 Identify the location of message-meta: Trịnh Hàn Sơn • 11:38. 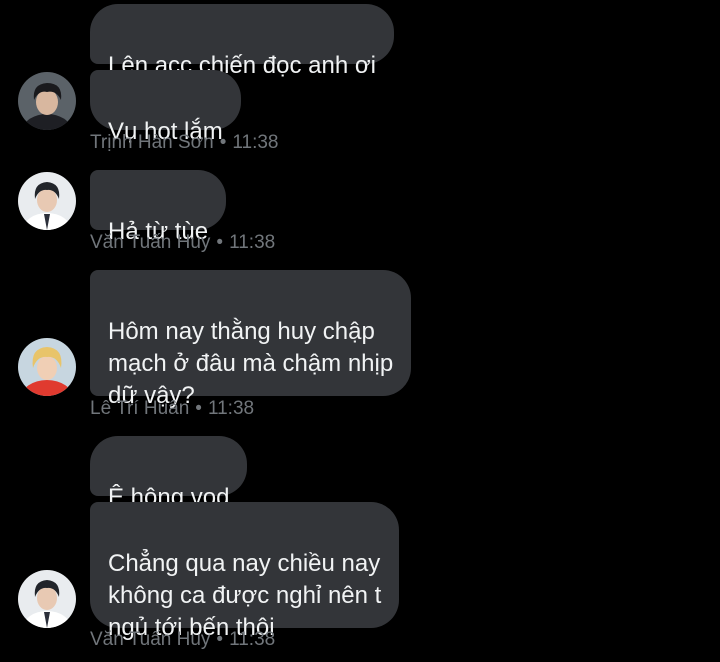
(184, 143).